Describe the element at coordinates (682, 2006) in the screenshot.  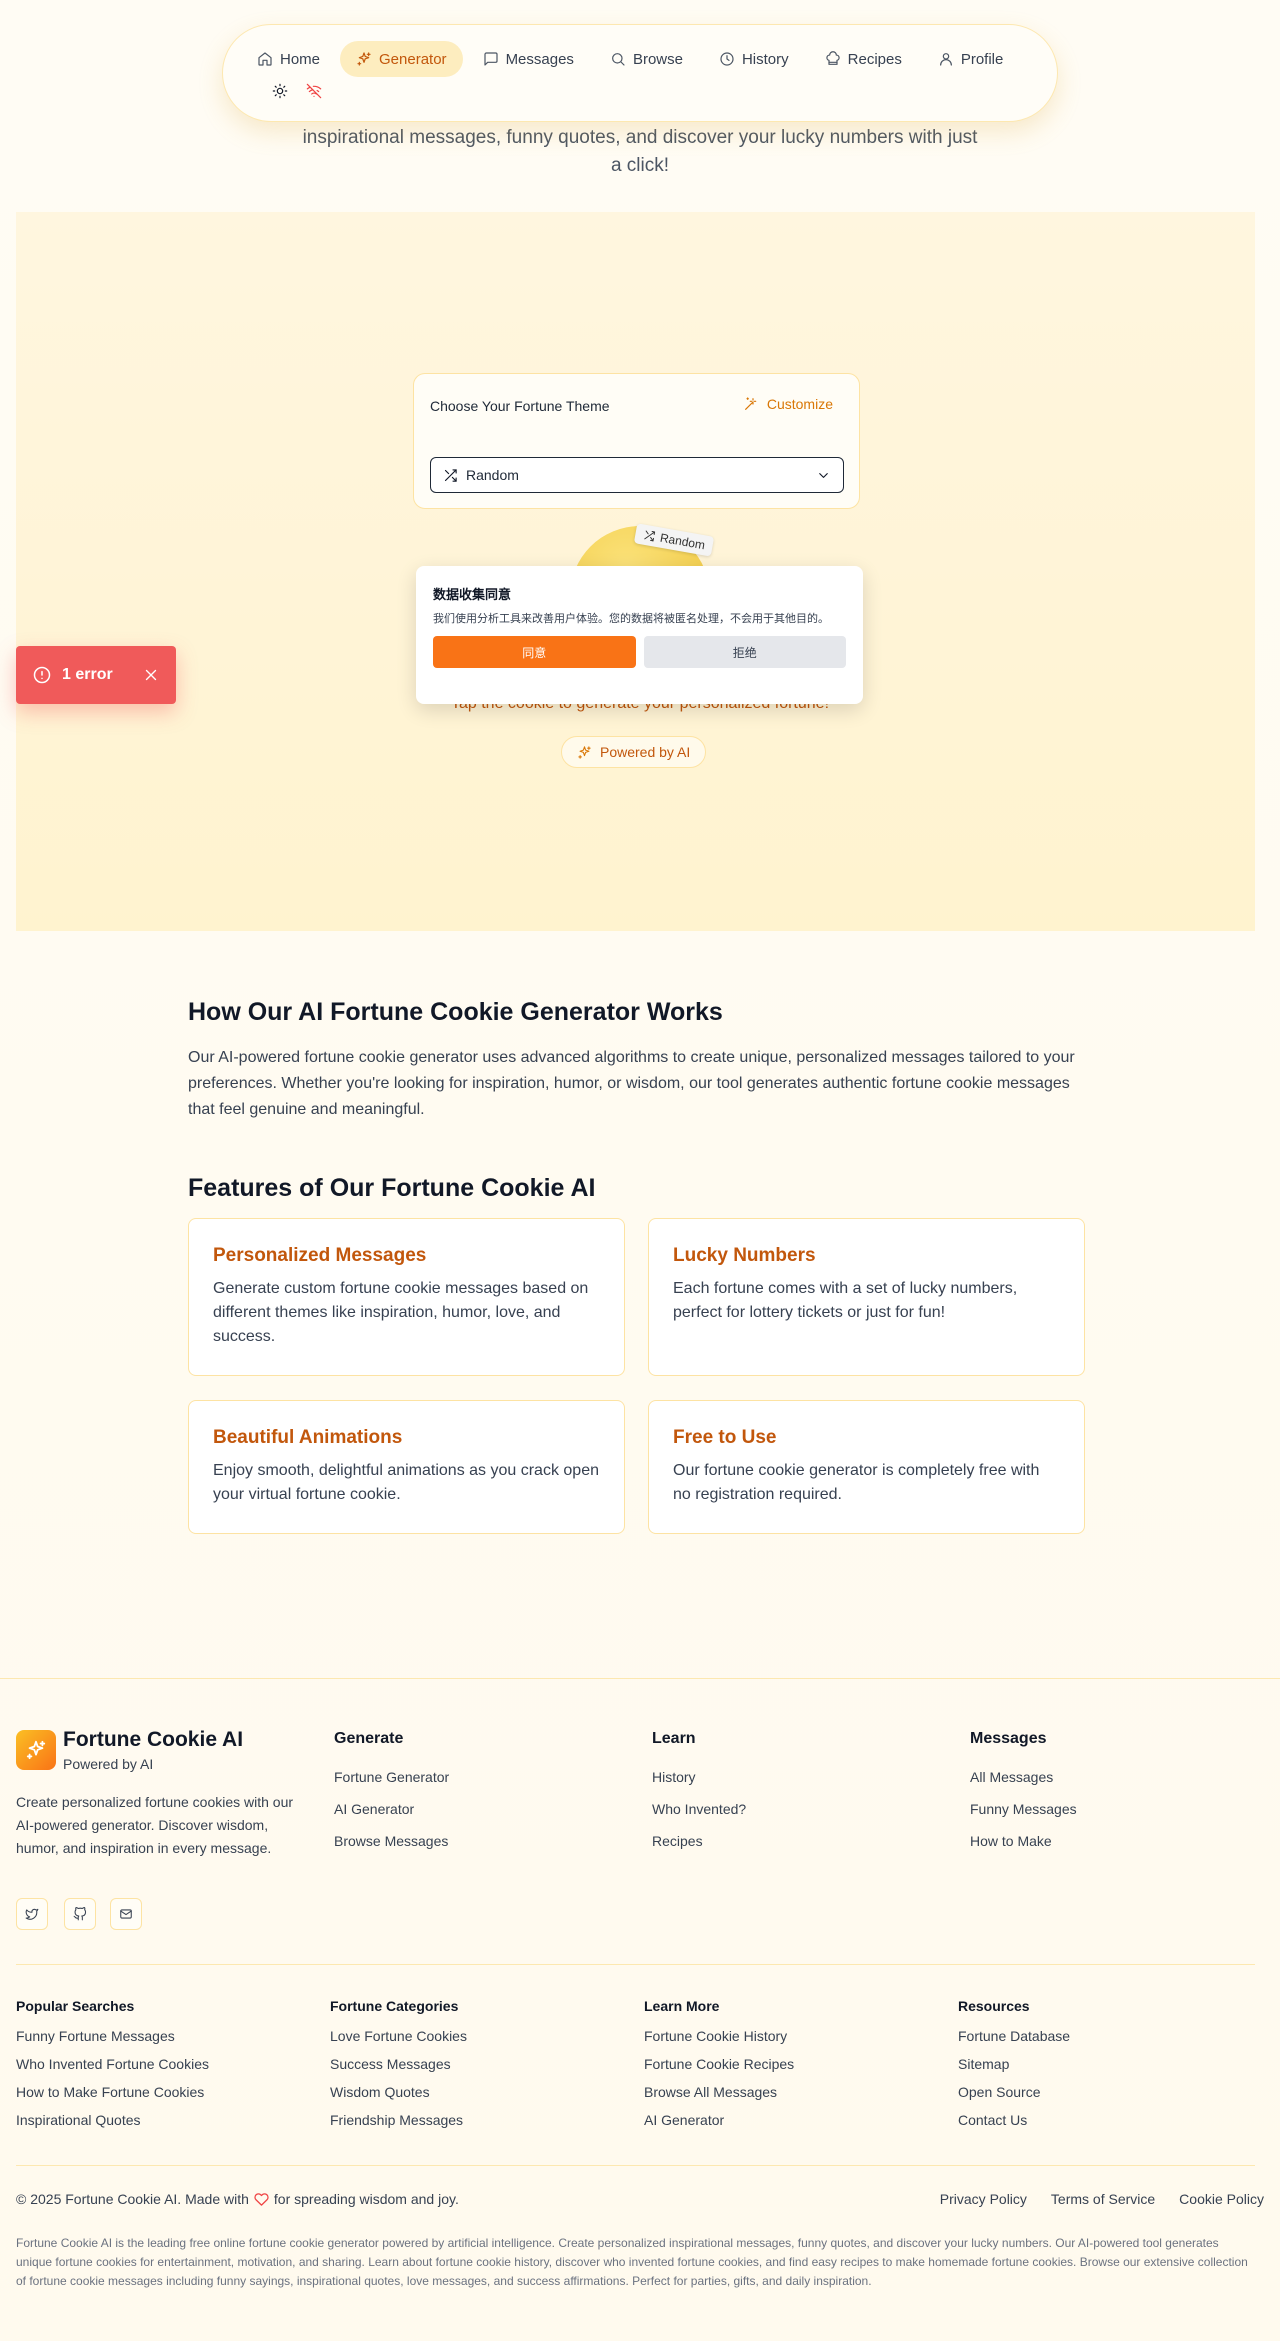
I see `seo-column-title: Learn More` at that location.